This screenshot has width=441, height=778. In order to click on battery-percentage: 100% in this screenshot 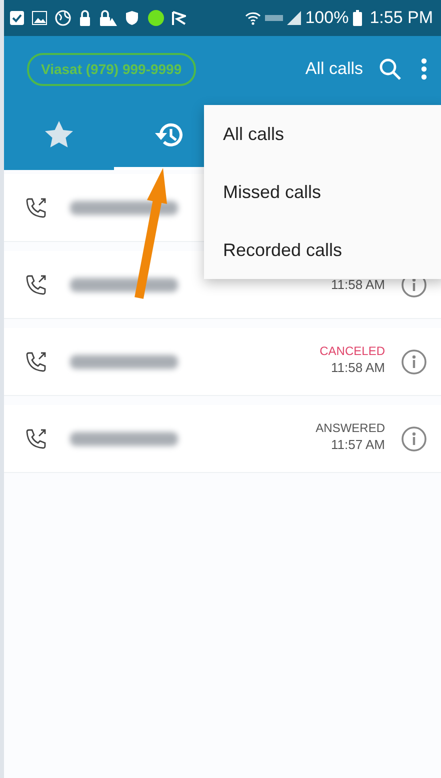, I will do `click(327, 18)`.